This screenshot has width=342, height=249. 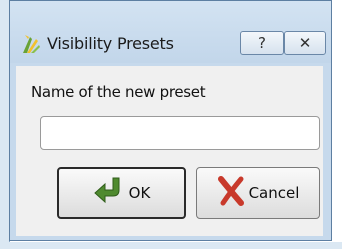 I want to click on close-button: ✕, so click(x=305, y=43).